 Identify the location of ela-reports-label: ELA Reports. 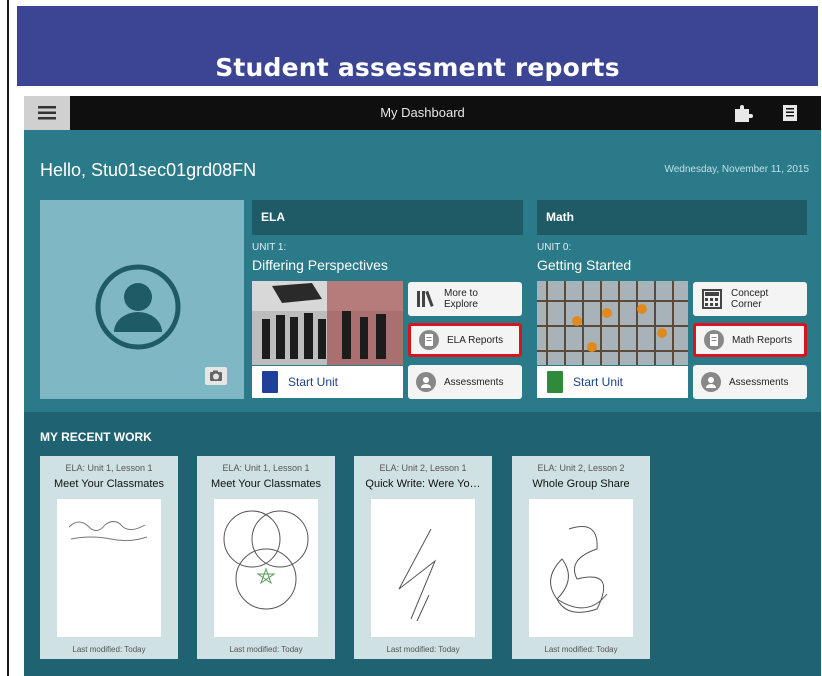
(475, 340).